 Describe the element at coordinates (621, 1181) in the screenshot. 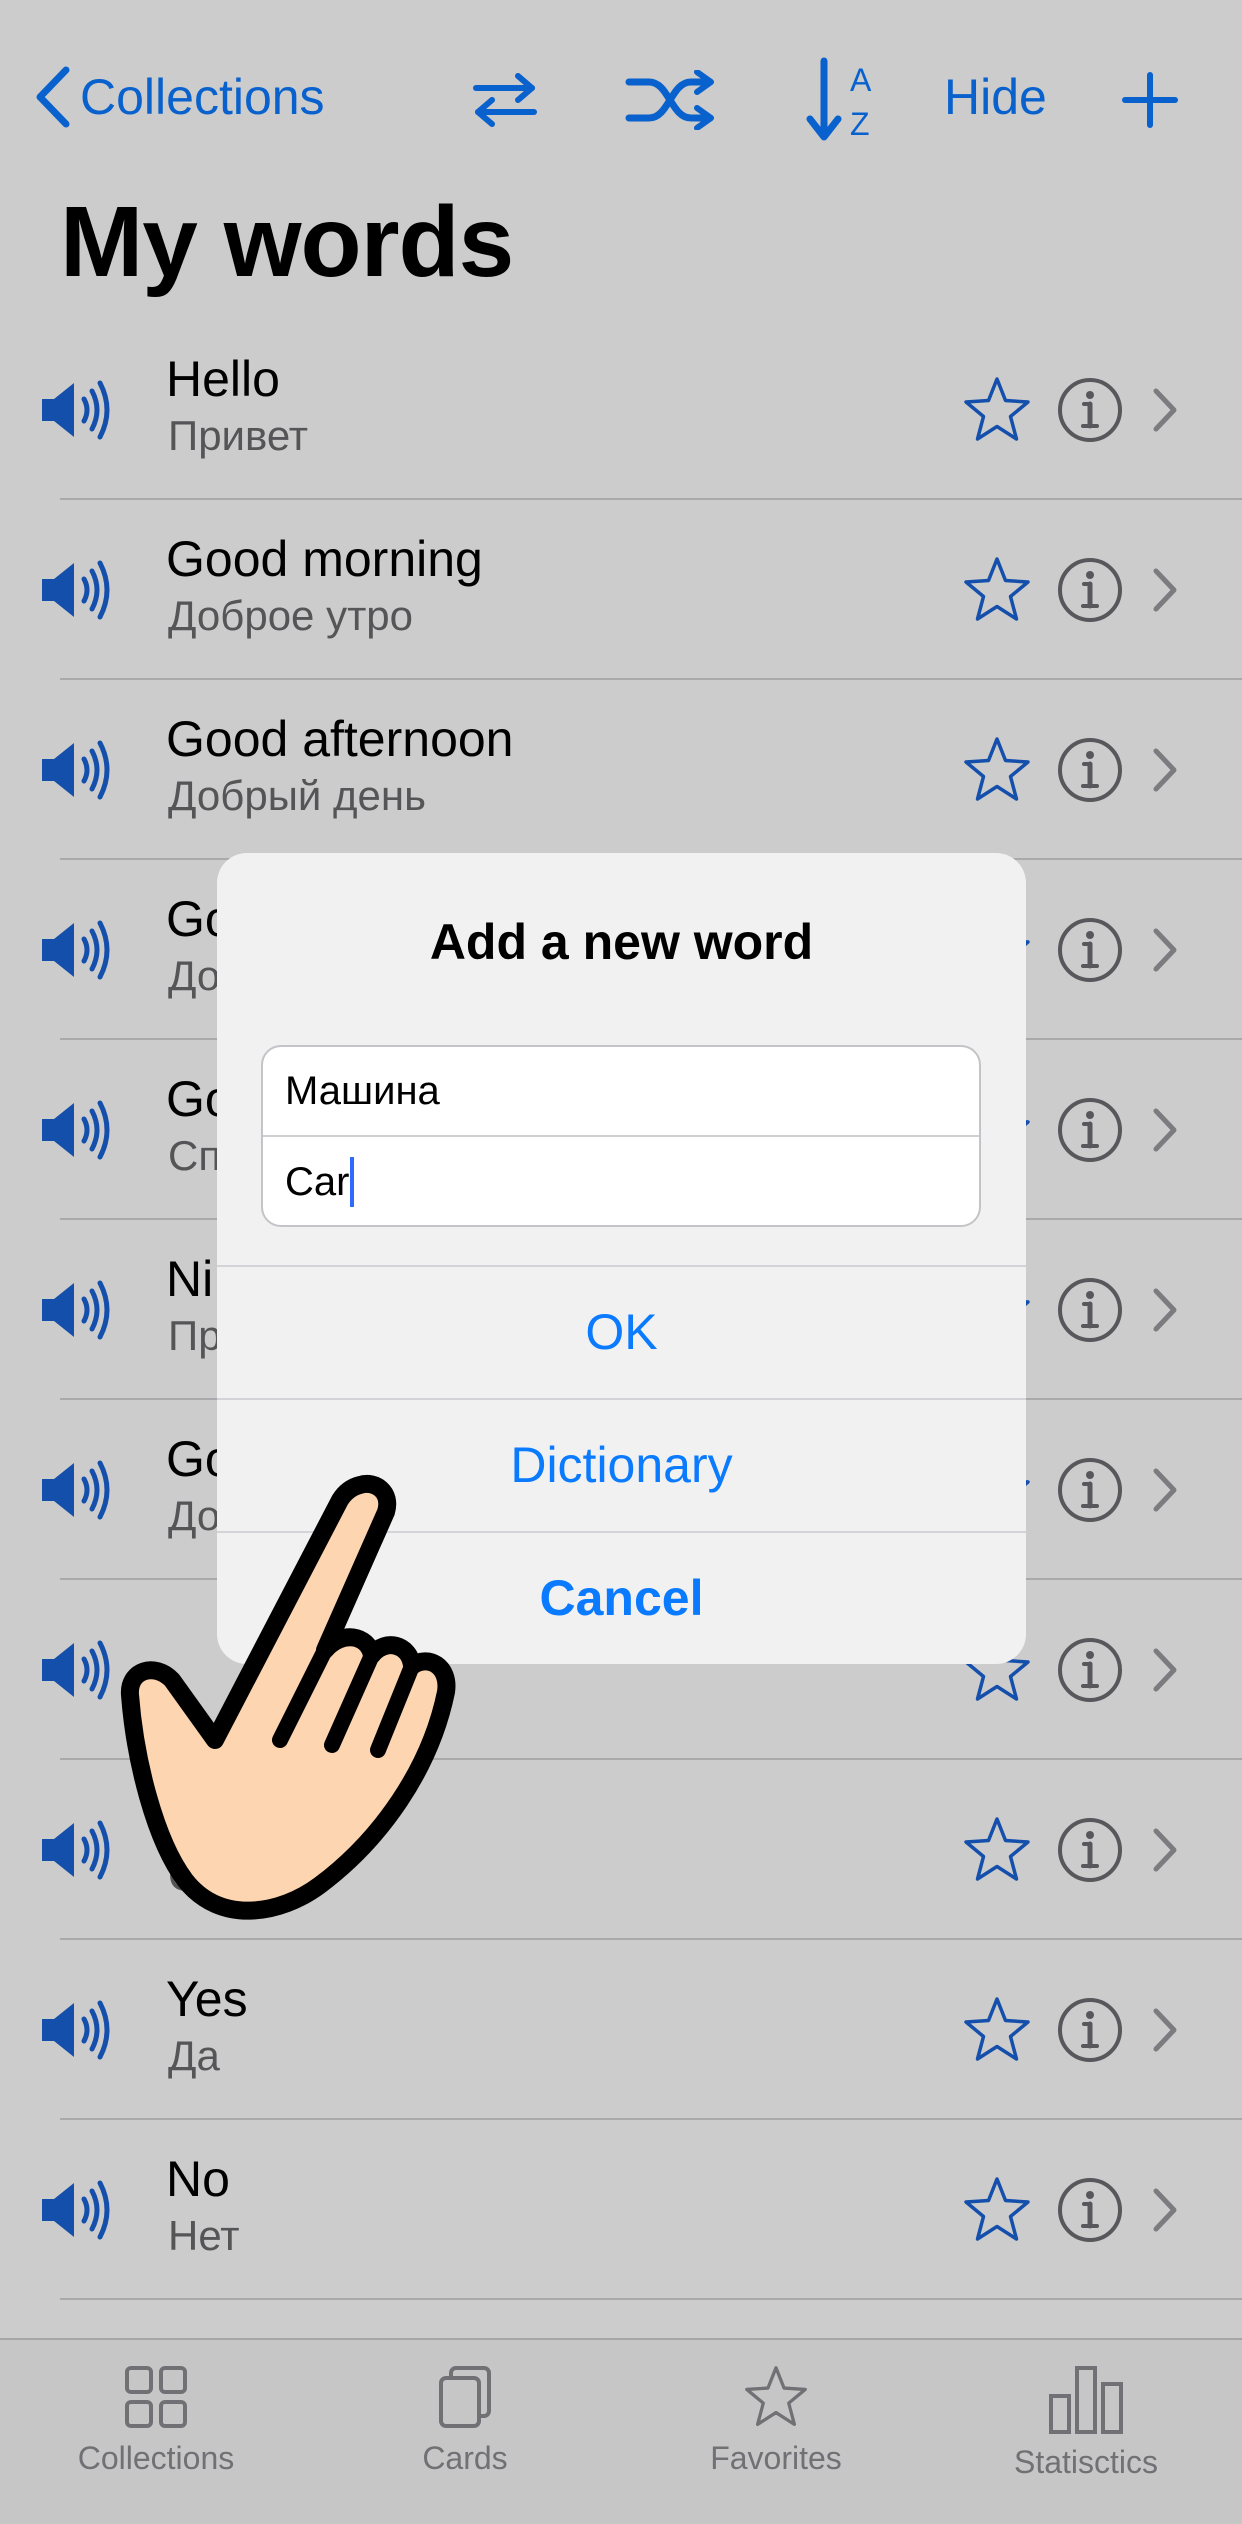

I see `translation-field: Car` at that location.